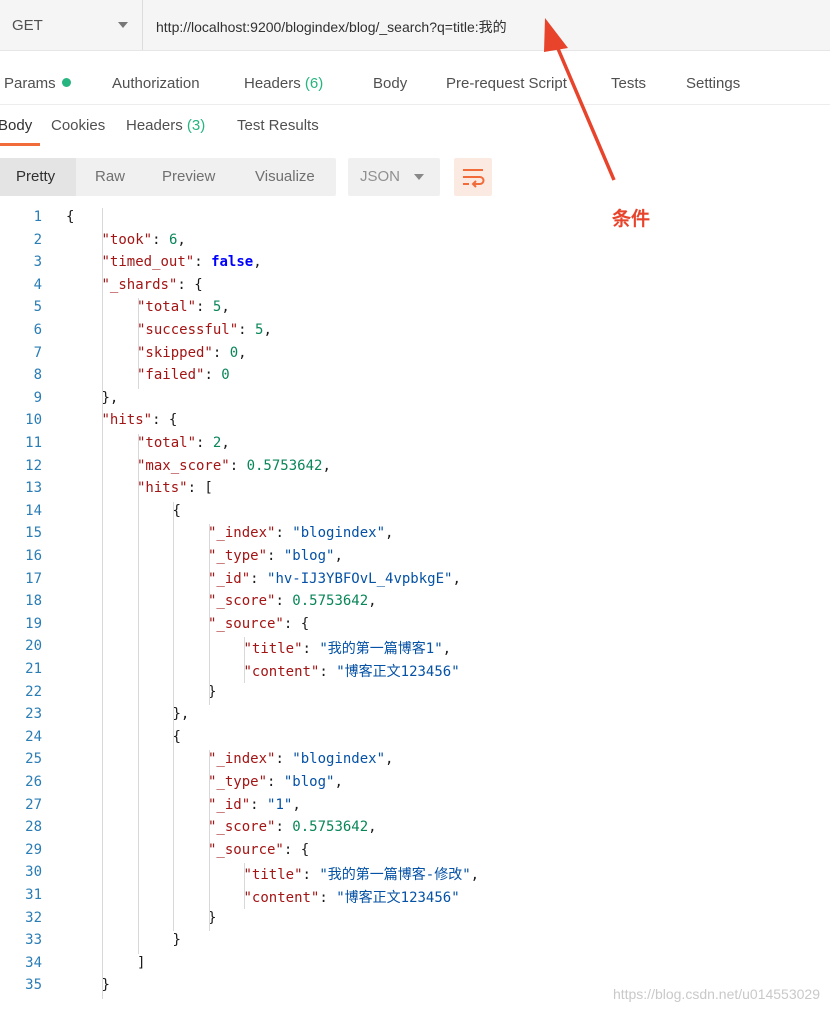 The height and width of the screenshot is (1010, 830). I want to click on code-token: "max_score", so click(183, 465).